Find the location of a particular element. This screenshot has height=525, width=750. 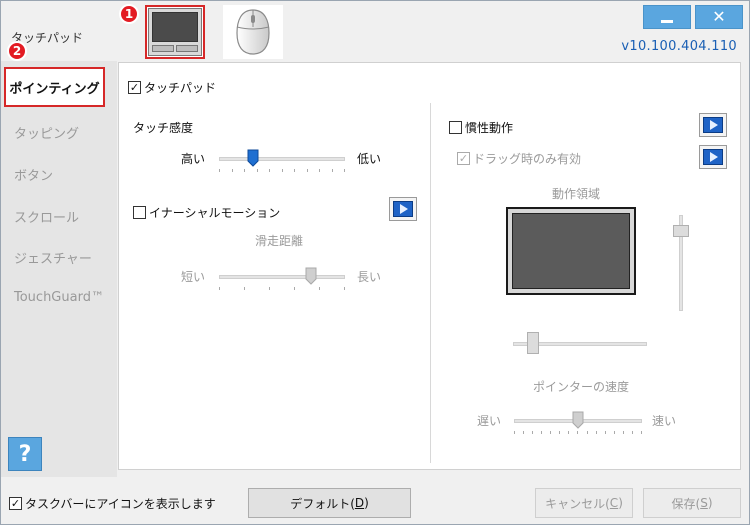

version-label: v10.100.404.110 is located at coordinates (679, 46).